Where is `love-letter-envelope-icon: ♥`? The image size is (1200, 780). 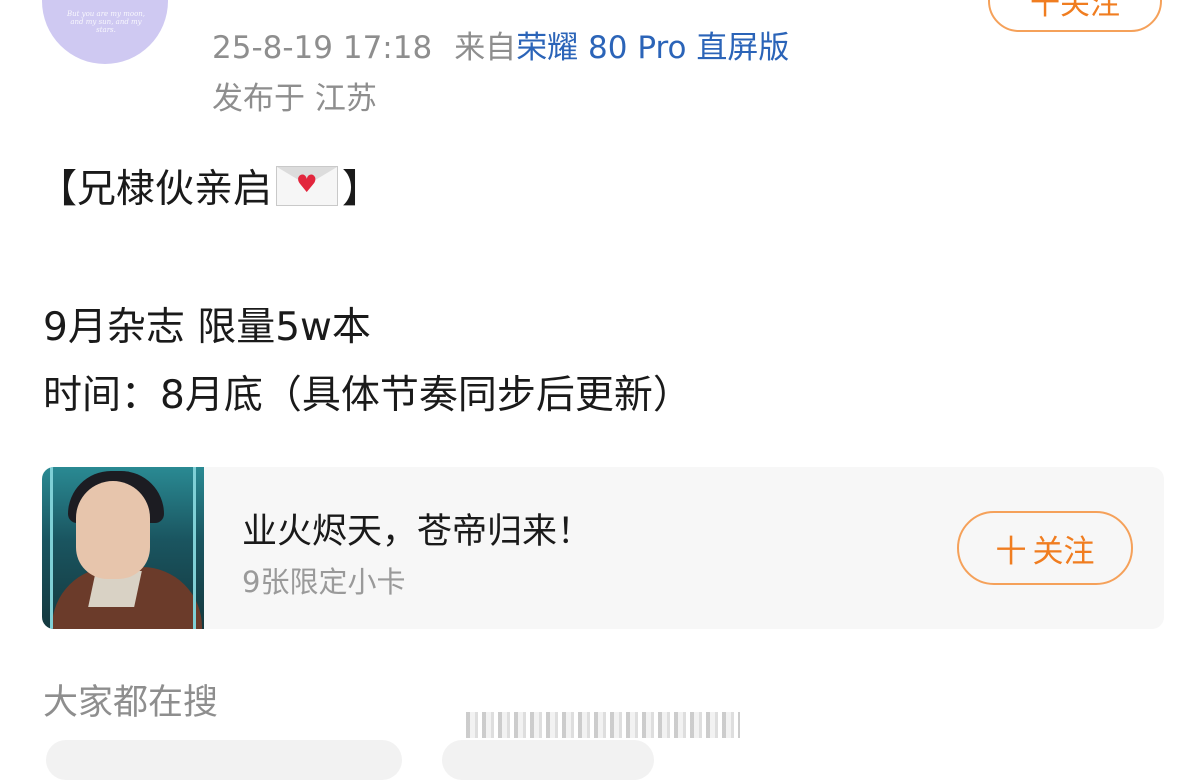
love-letter-envelope-icon: ♥ is located at coordinates (307, 186).